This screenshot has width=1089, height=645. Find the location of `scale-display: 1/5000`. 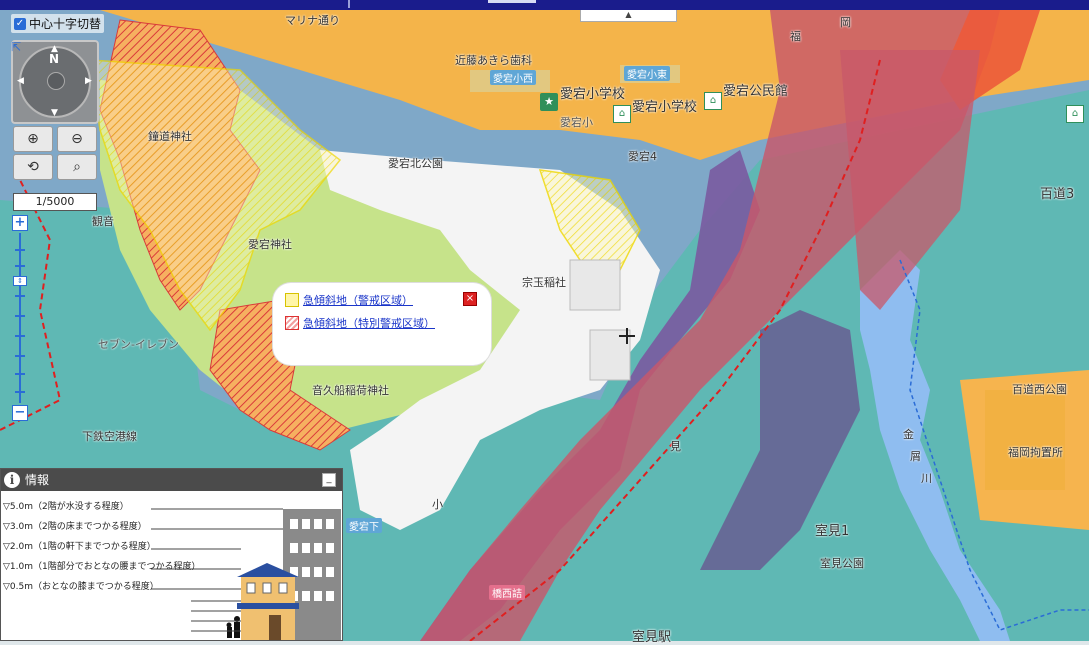

scale-display: 1/5000 is located at coordinates (55, 202).